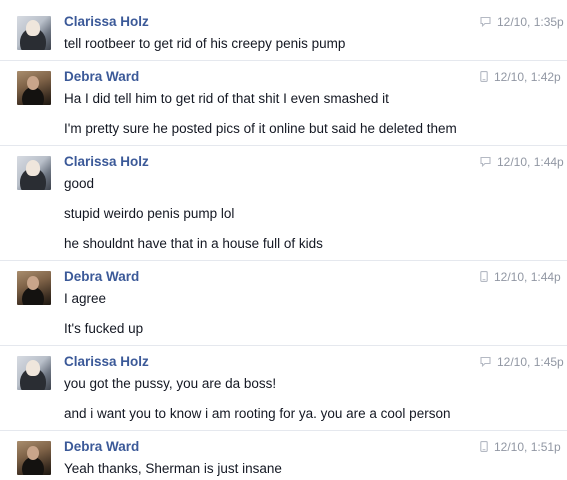  Describe the element at coordinates (79, 183) in the screenshot. I see `message-text: good` at that location.